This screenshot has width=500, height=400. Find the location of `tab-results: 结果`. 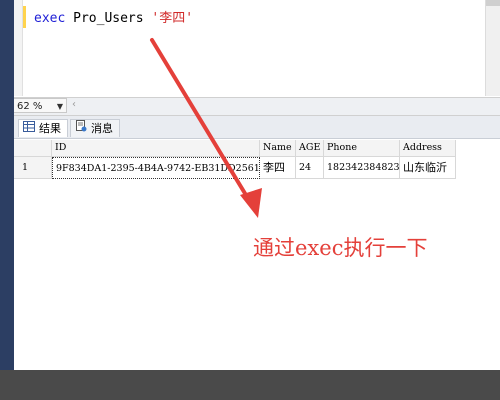

tab-results: 结果 is located at coordinates (43, 128).